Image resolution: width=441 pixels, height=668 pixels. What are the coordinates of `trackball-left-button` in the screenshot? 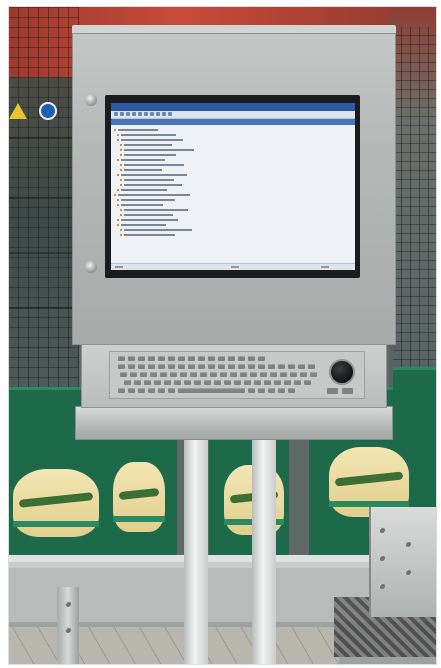 It's located at (332, 391).